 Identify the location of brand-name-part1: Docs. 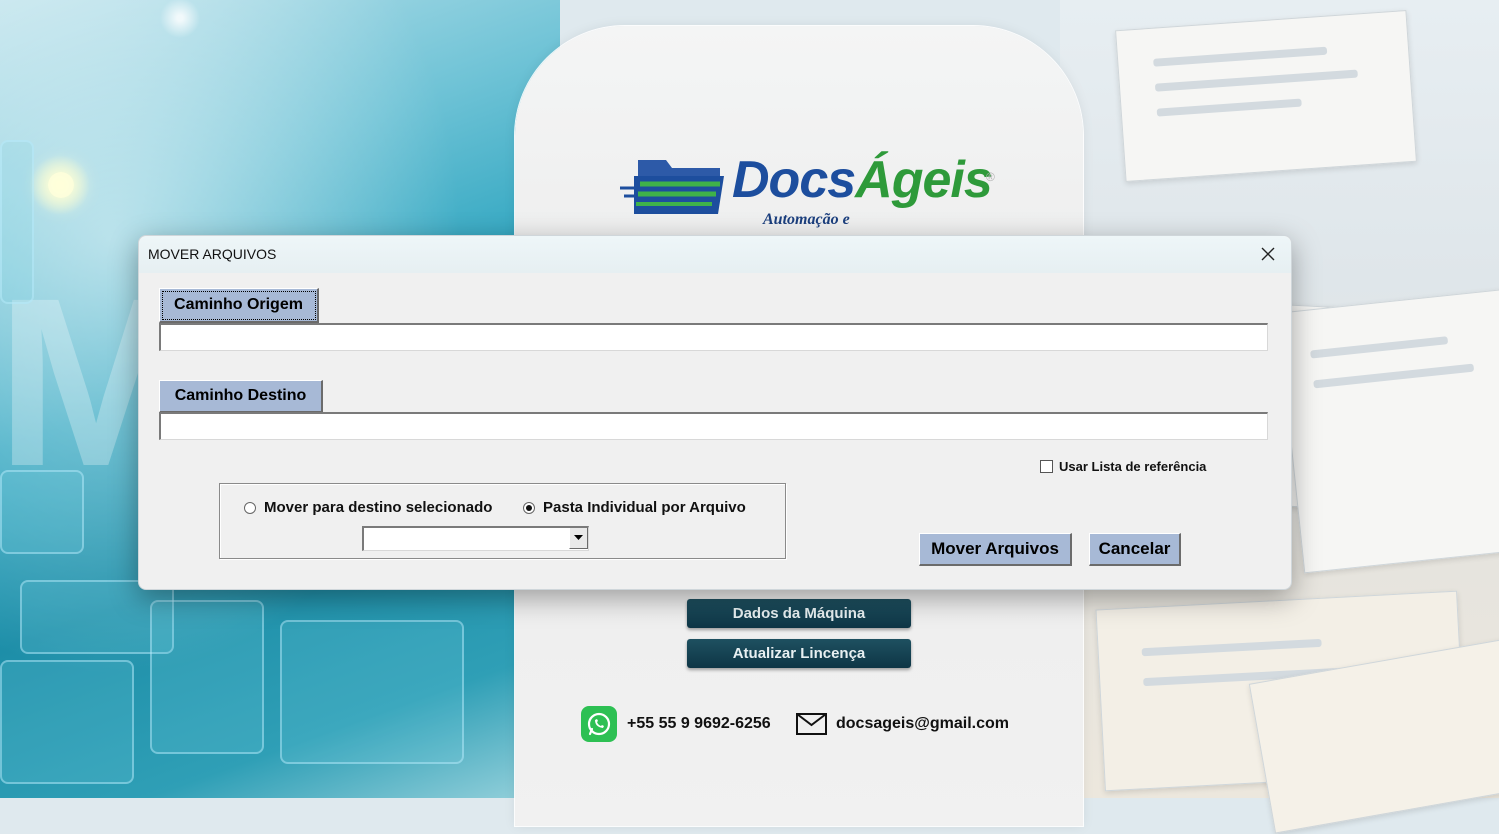
(794, 180).